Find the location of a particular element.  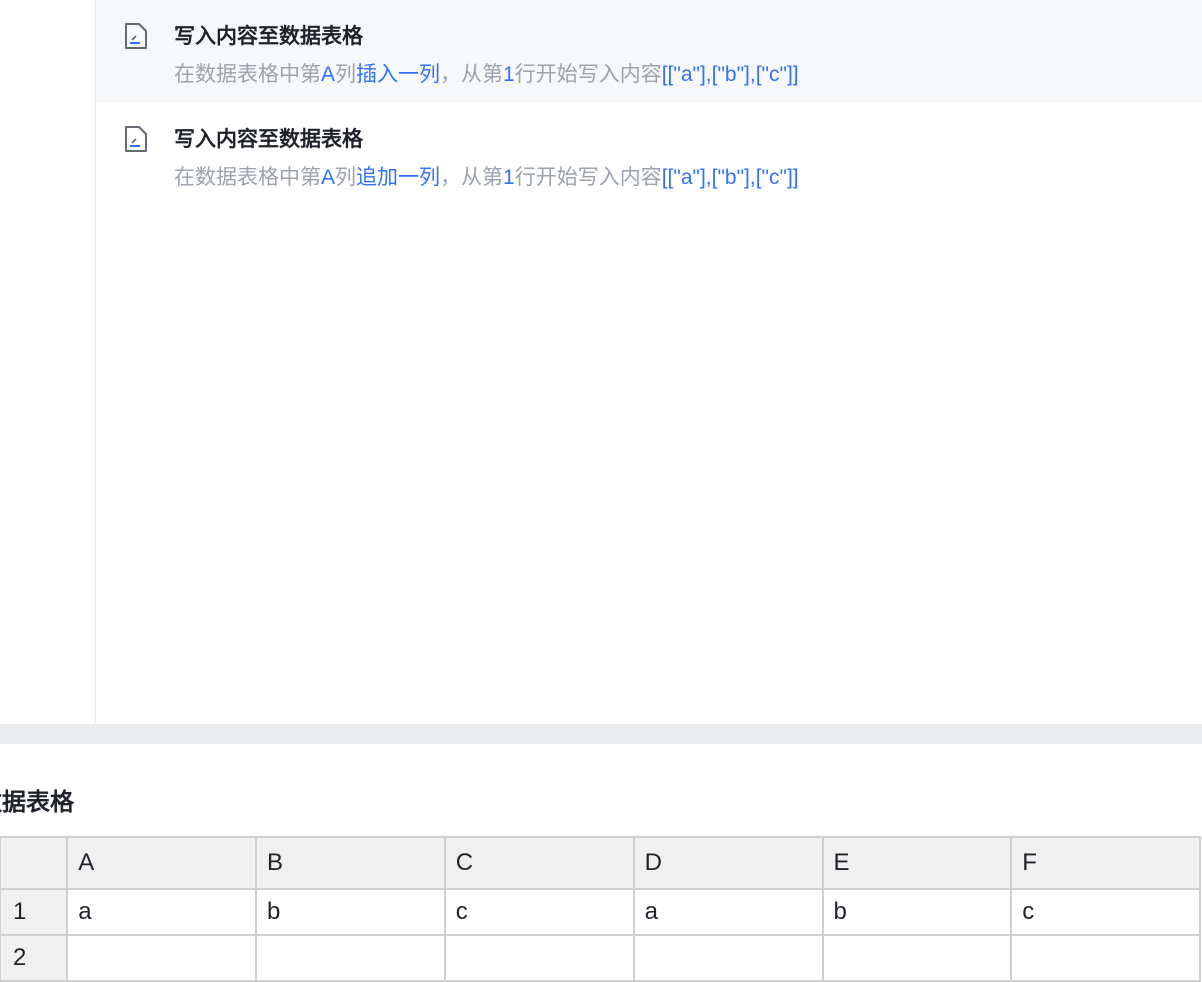

column-header-row: A B C D E F is located at coordinates (600, 863).